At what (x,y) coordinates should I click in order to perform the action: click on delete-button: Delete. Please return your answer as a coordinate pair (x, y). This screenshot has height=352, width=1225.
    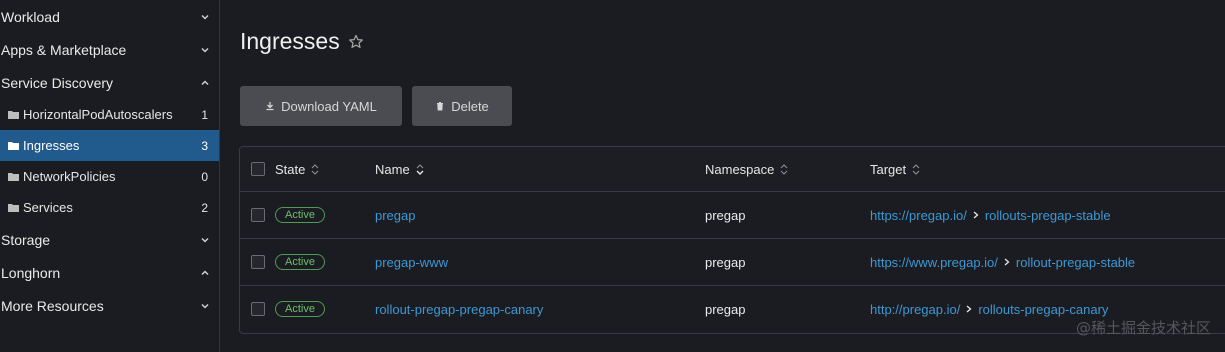
    Looking at the image, I should click on (462, 106).